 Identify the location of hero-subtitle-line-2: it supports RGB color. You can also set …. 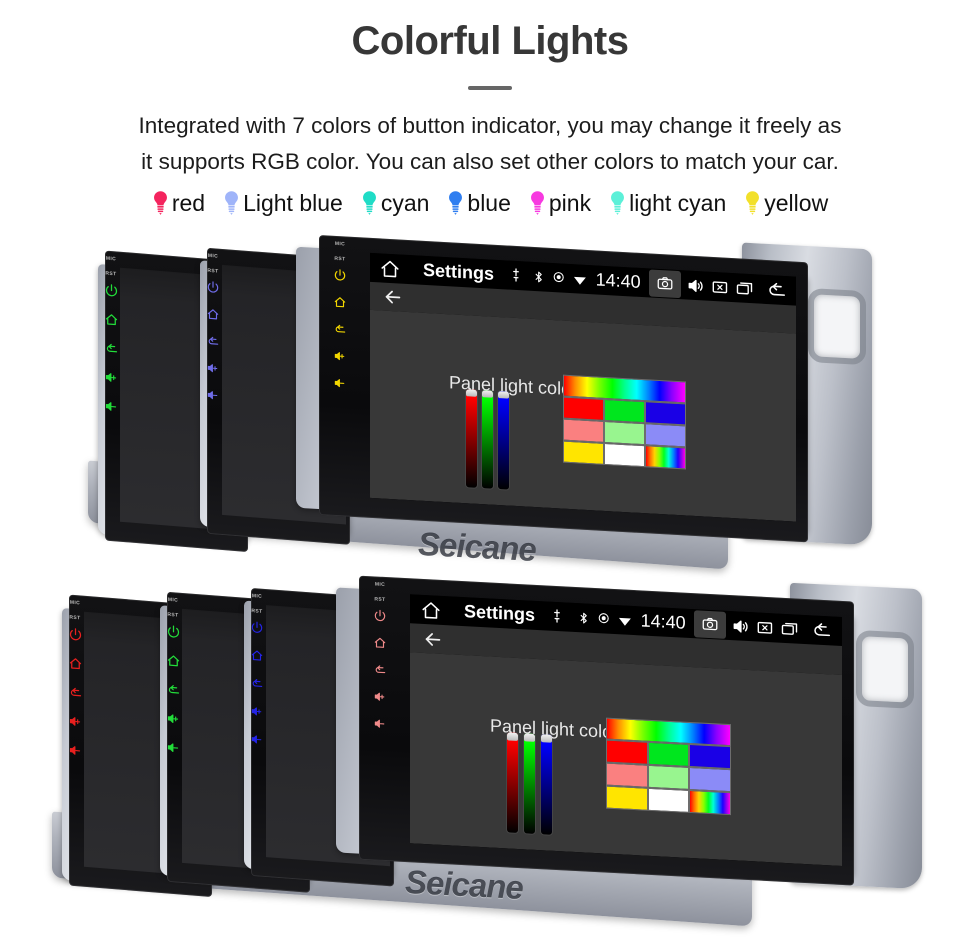
(490, 162).